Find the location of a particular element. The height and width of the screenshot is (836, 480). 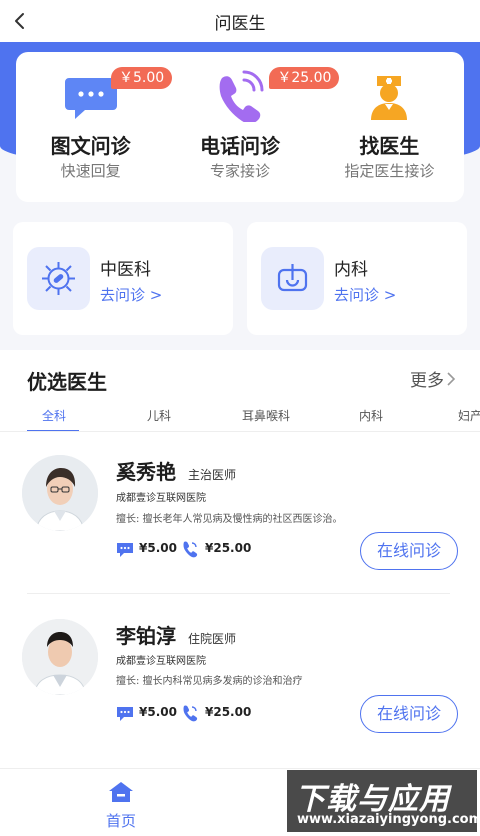

doctor-name: 李铂淳 is located at coordinates (146, 636).